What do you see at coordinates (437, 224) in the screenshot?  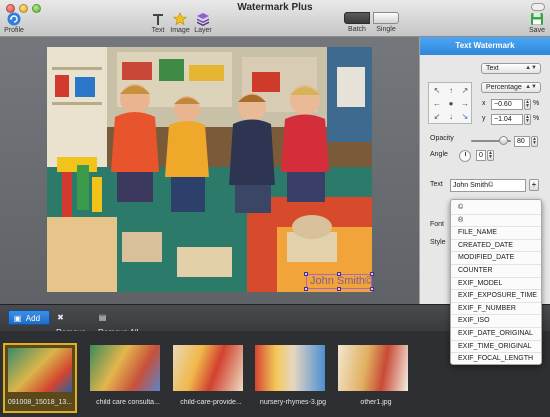 I see `font-label: Font` at bounding box center [437, 224].